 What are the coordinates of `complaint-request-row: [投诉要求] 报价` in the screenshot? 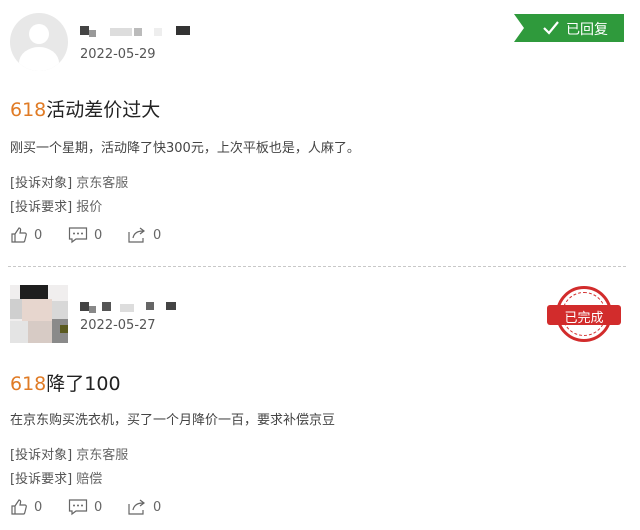 It's located at (56, 205).